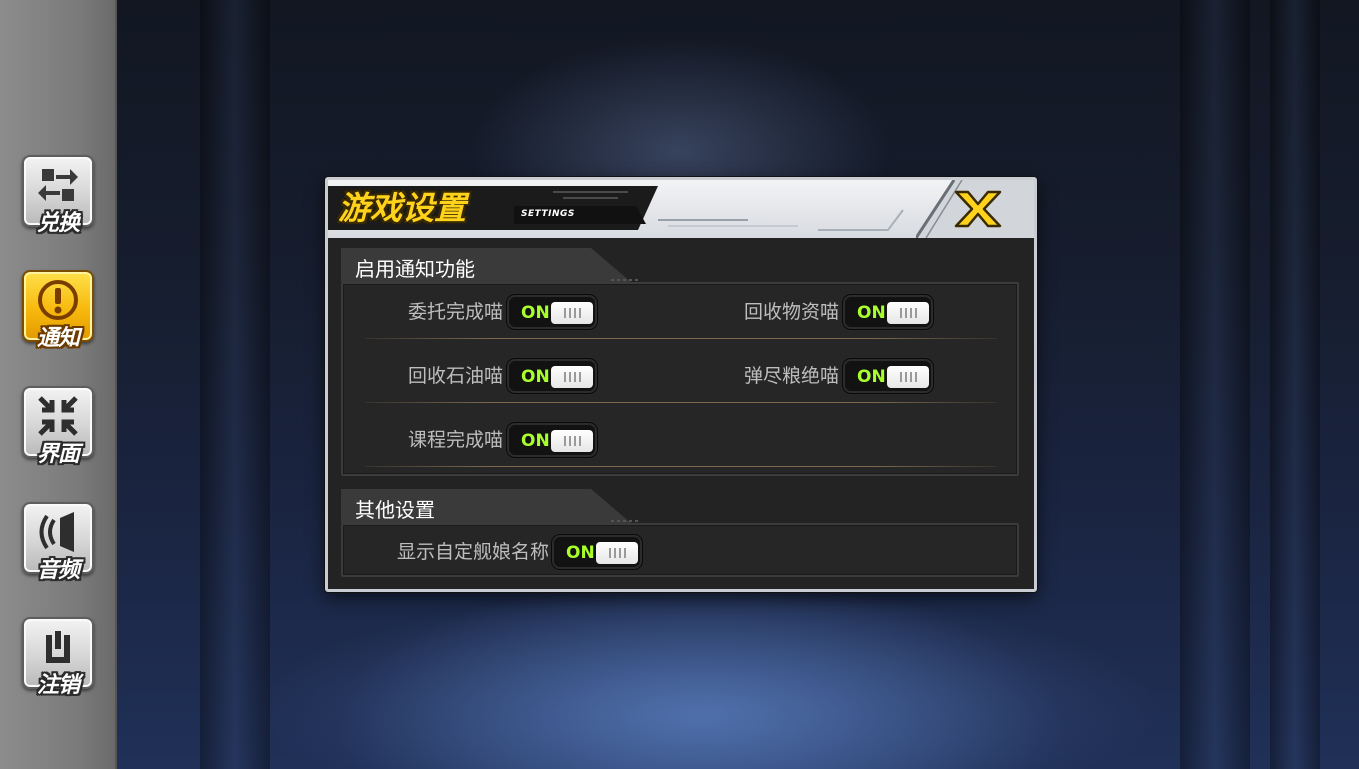  What do you see at coordinates (58, 454) in the screenshot?
I see `sidebar-item-label: 界面` at bounding box center [58, 454].